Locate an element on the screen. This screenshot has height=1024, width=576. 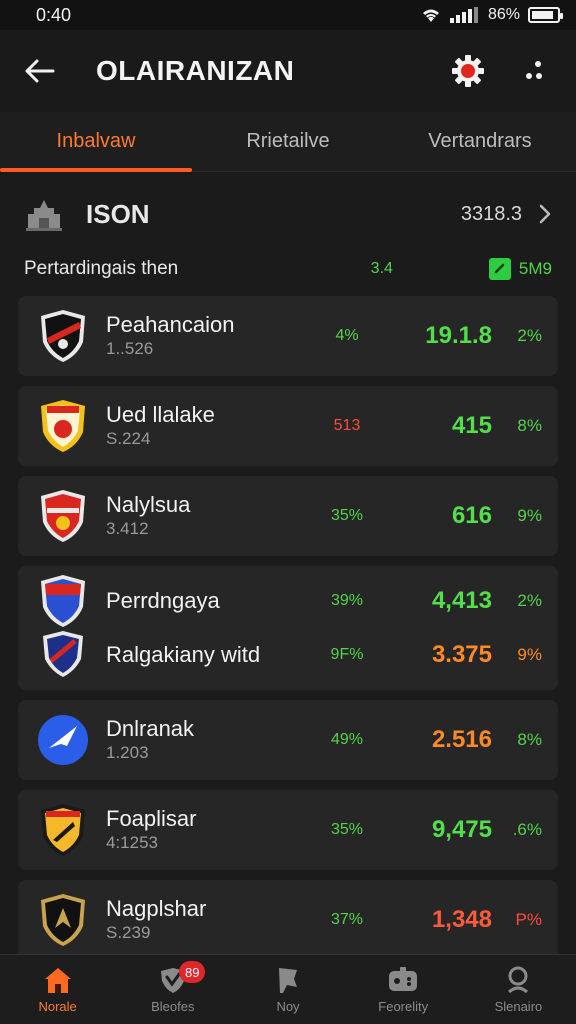
tab-inbalvaw: Inbalvaw is located at coordinates (96, 142).